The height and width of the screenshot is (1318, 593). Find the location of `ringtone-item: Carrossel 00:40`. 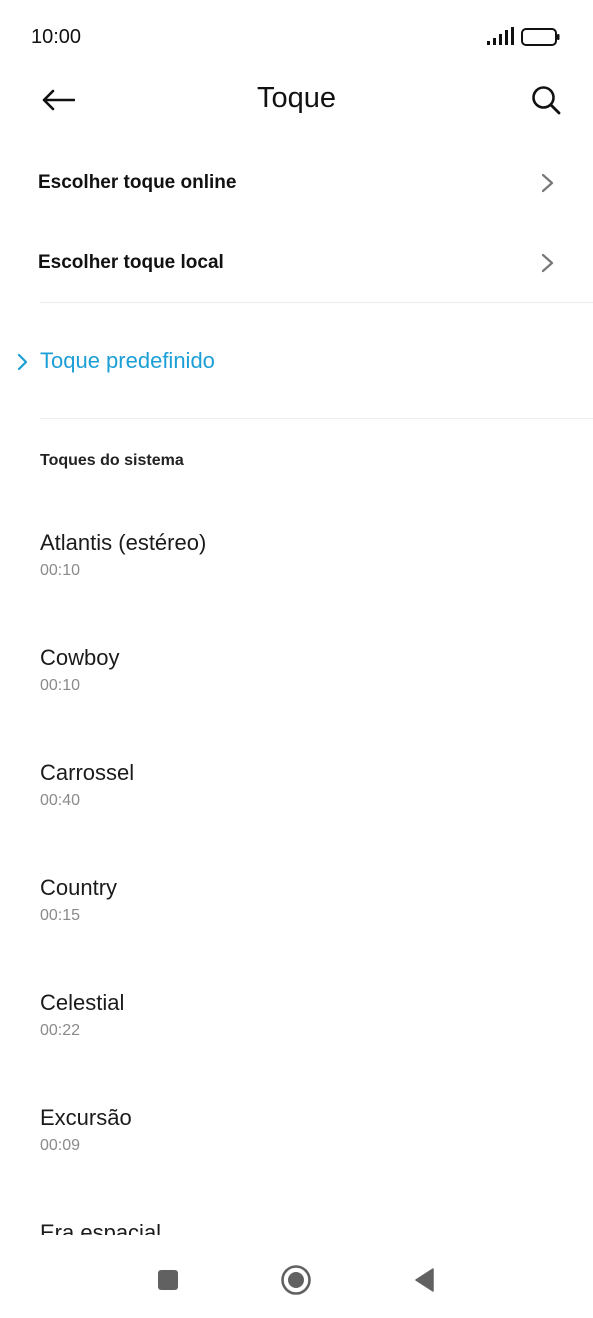

ringtone-item: Carrossel 00:40 is located at coordinates (296, 787).